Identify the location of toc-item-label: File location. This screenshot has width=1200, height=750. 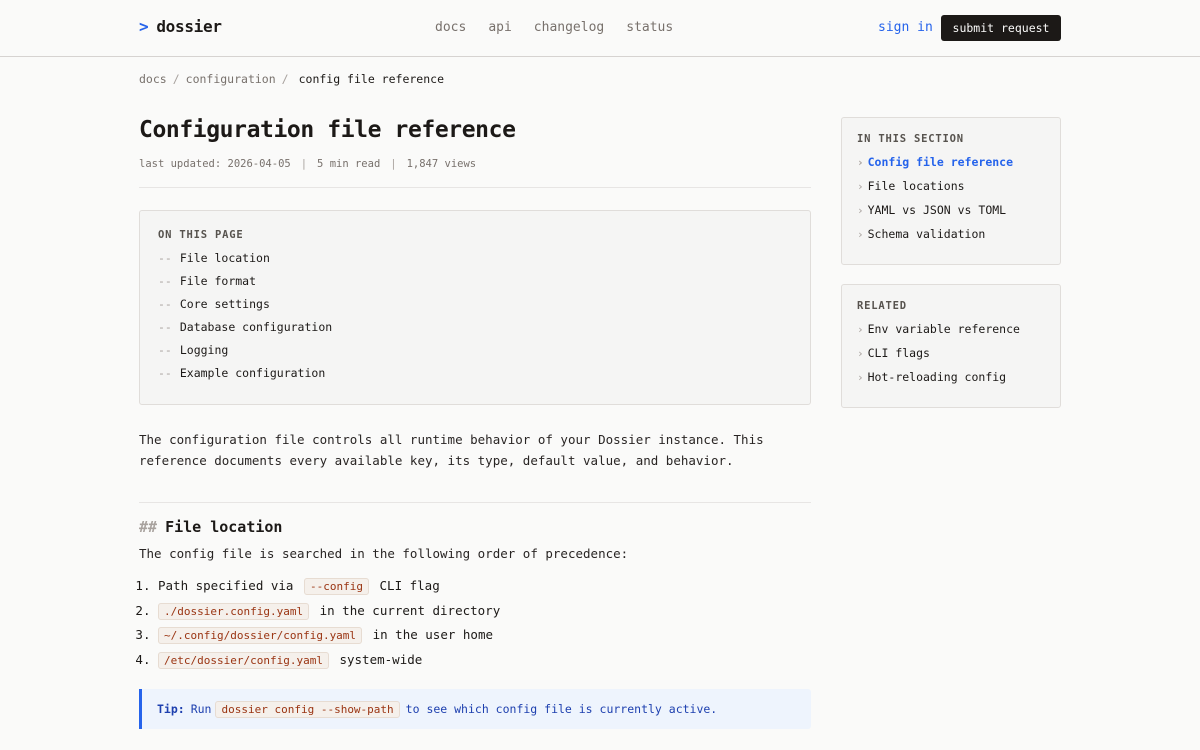
(224, 258).